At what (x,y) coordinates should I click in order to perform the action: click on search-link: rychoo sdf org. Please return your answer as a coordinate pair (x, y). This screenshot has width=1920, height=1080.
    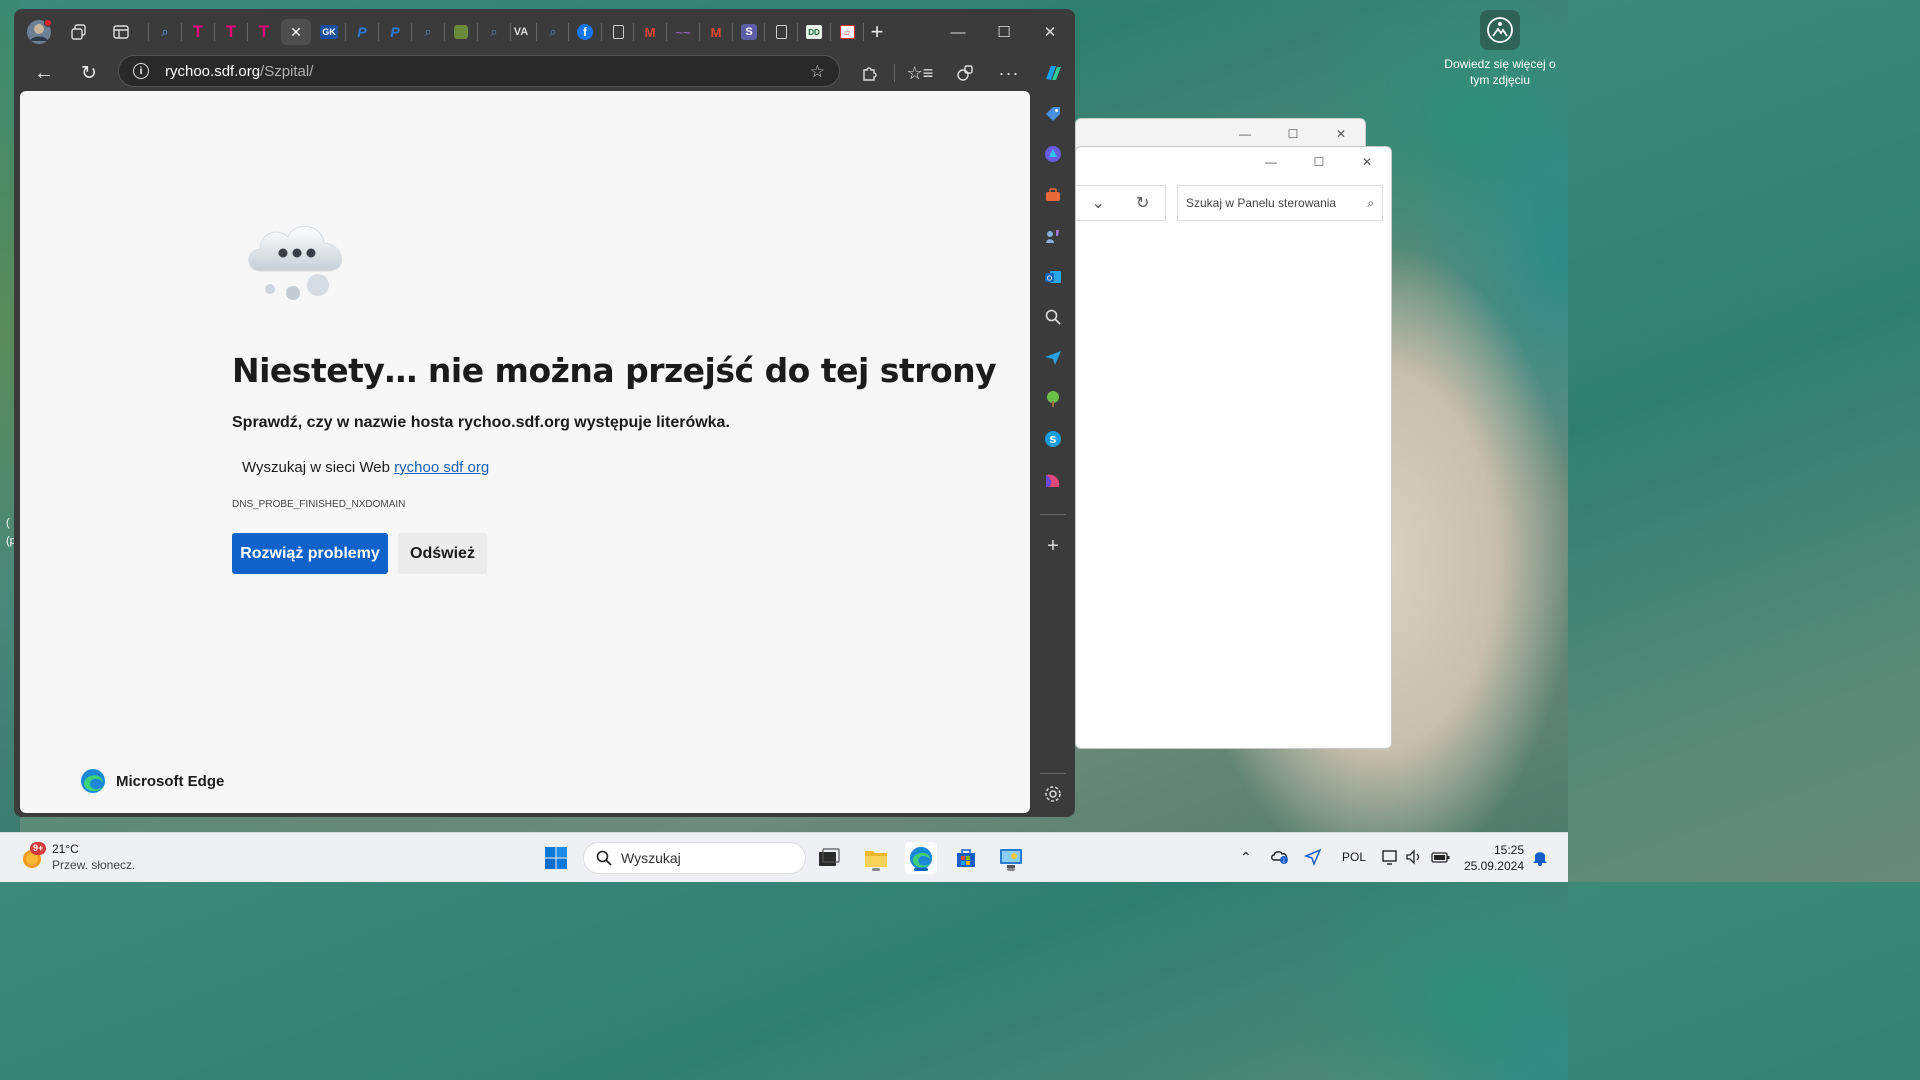
    Looking at the image, I should click on (441, 467).